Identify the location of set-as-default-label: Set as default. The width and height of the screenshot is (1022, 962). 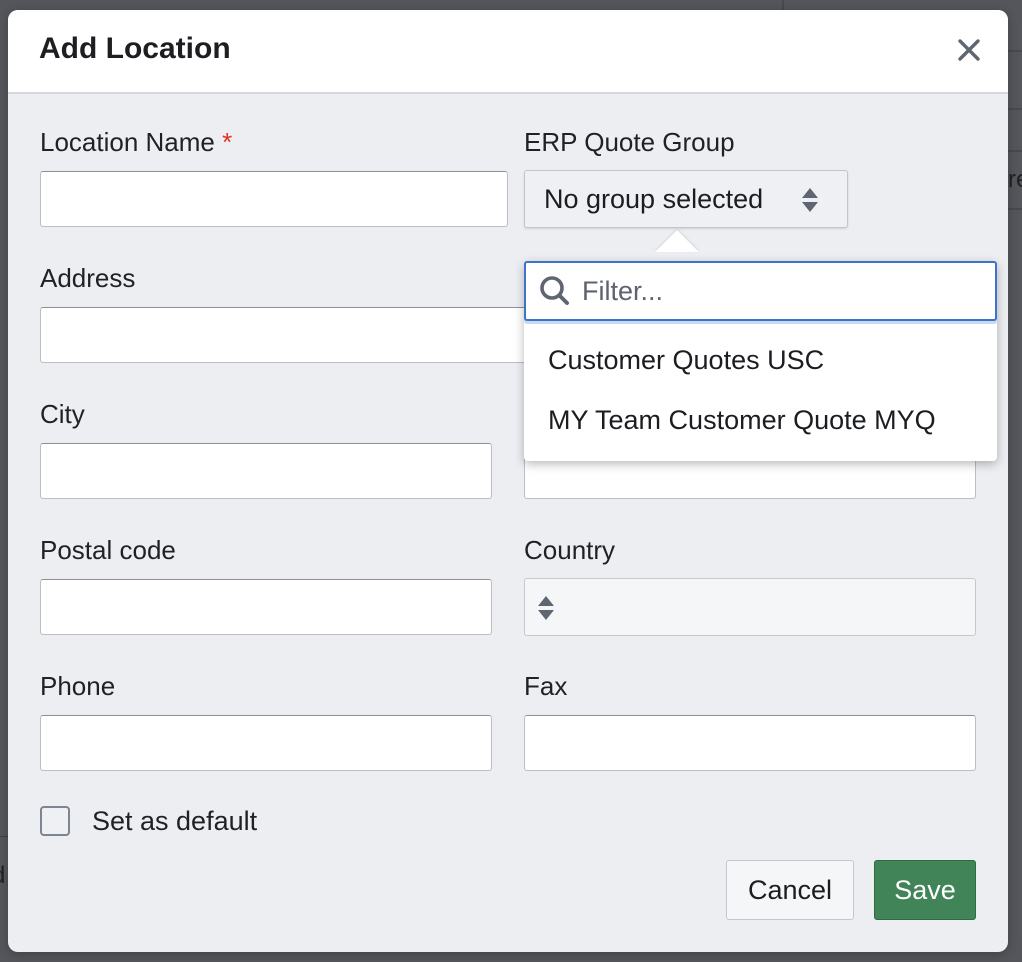
(174, 821).